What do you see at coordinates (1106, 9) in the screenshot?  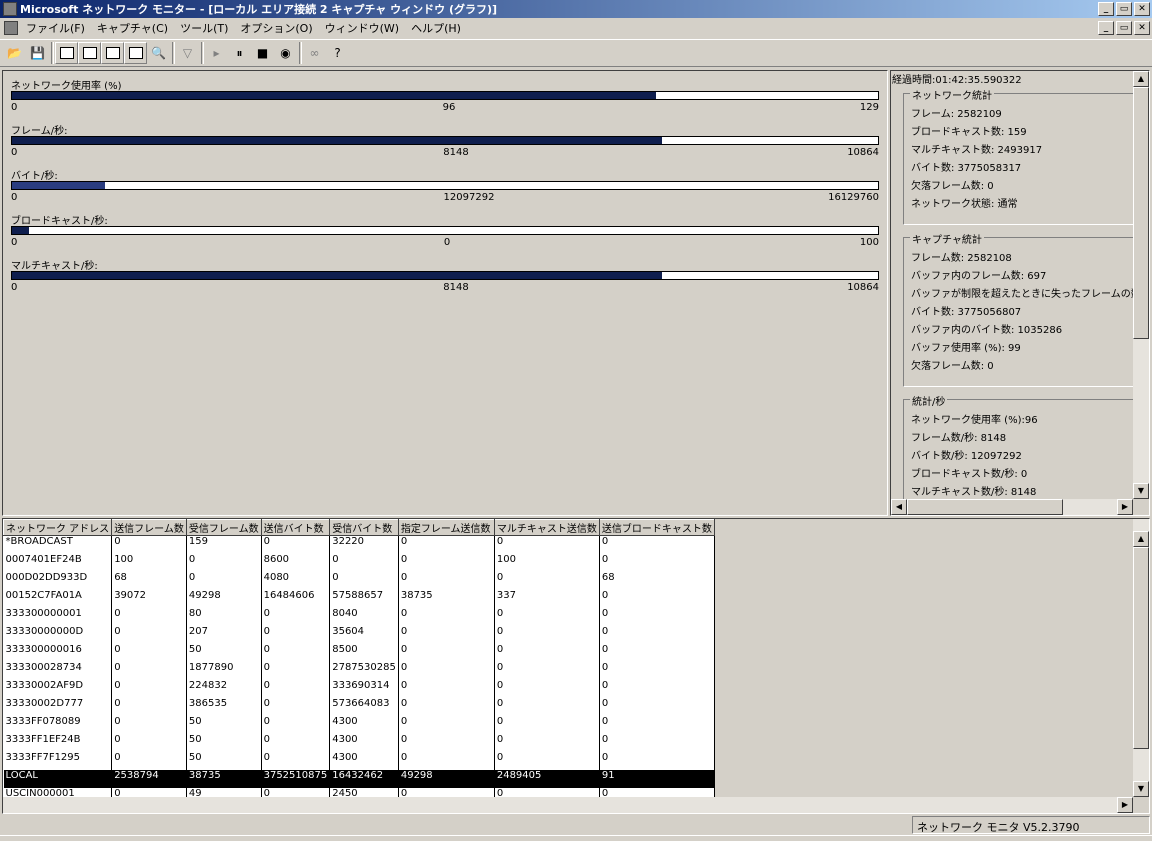 I see `minimize-button: _` at bounding box center [1106, 9].